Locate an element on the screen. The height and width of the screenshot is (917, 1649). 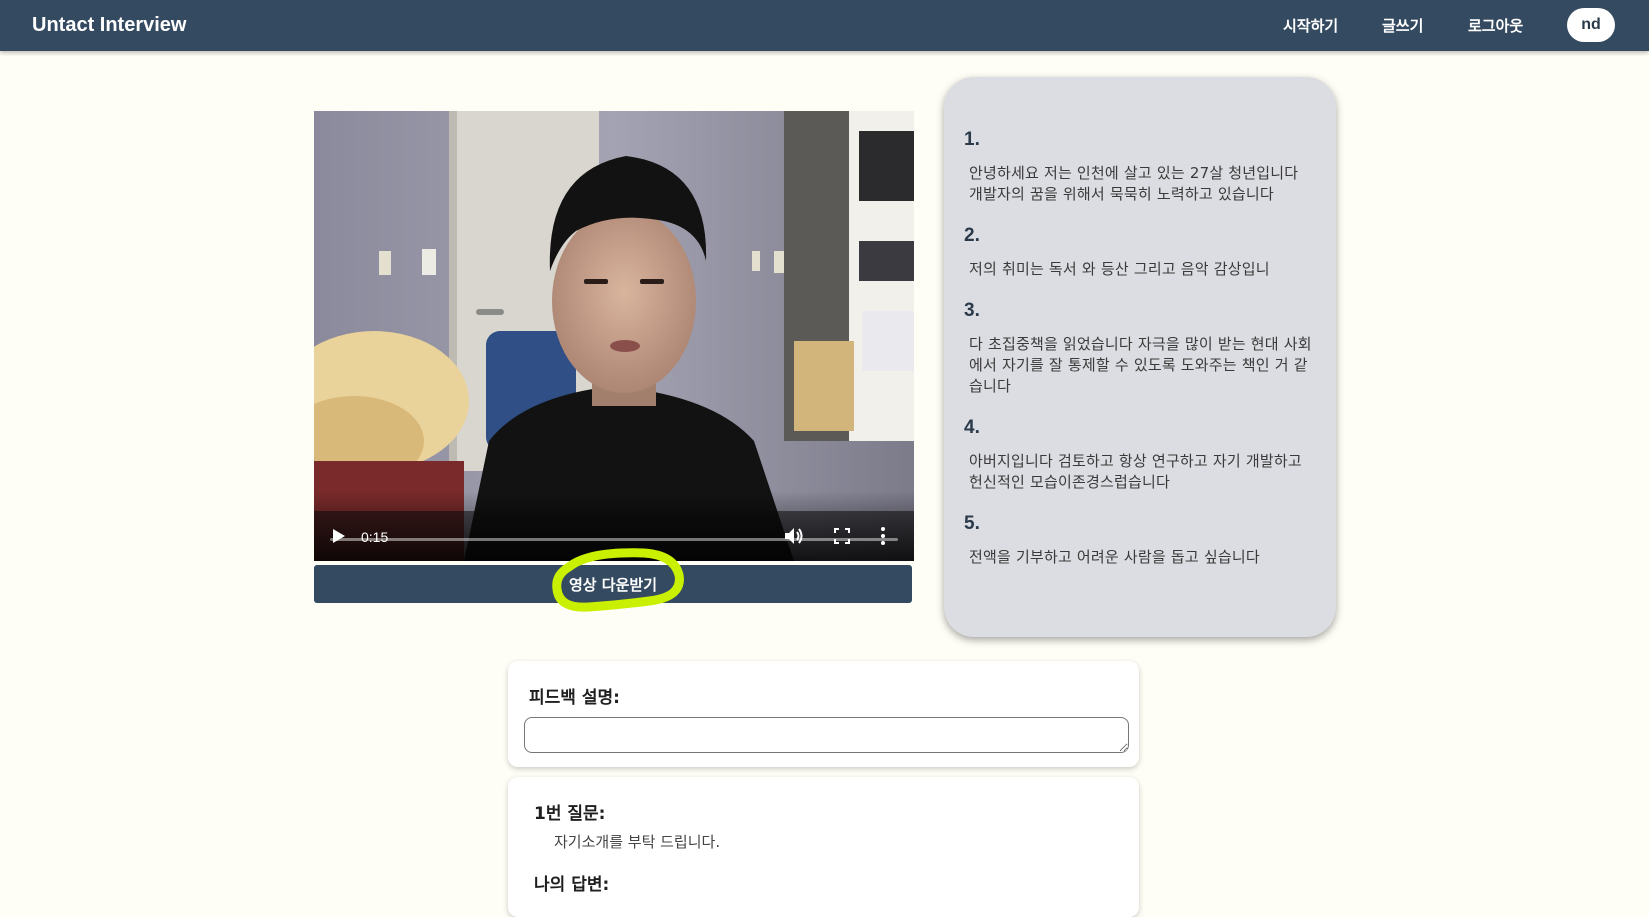
answer-number: 3. is located at coordinates (972, 310).